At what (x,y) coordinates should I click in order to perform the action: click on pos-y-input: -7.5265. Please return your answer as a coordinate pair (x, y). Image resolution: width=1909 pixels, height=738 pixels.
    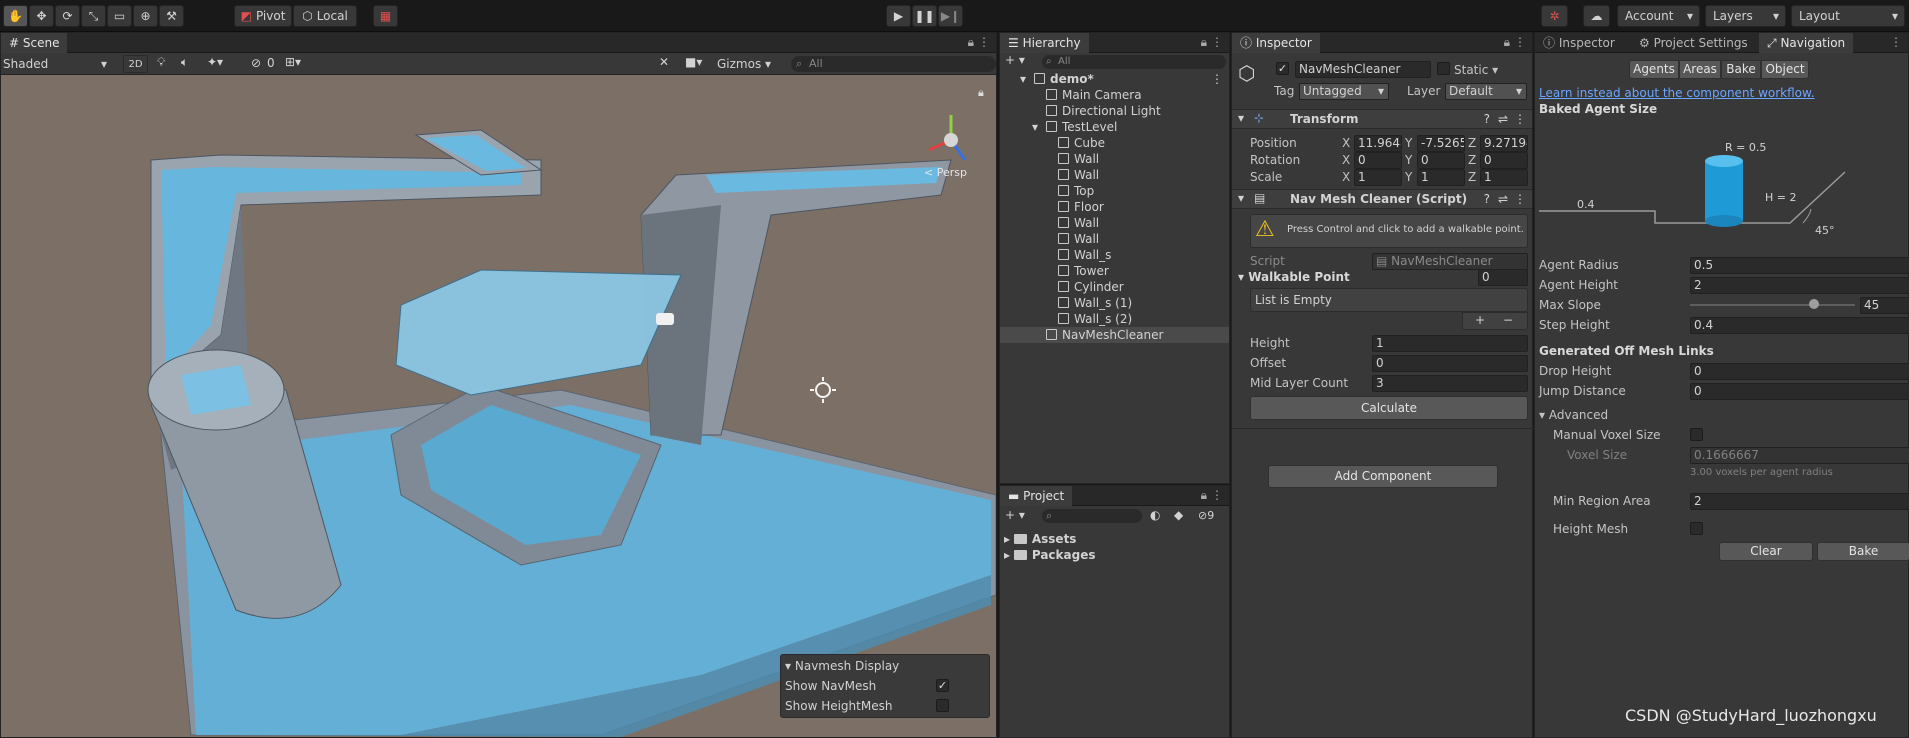
    Looking at the image, I should click on (1441, 143).